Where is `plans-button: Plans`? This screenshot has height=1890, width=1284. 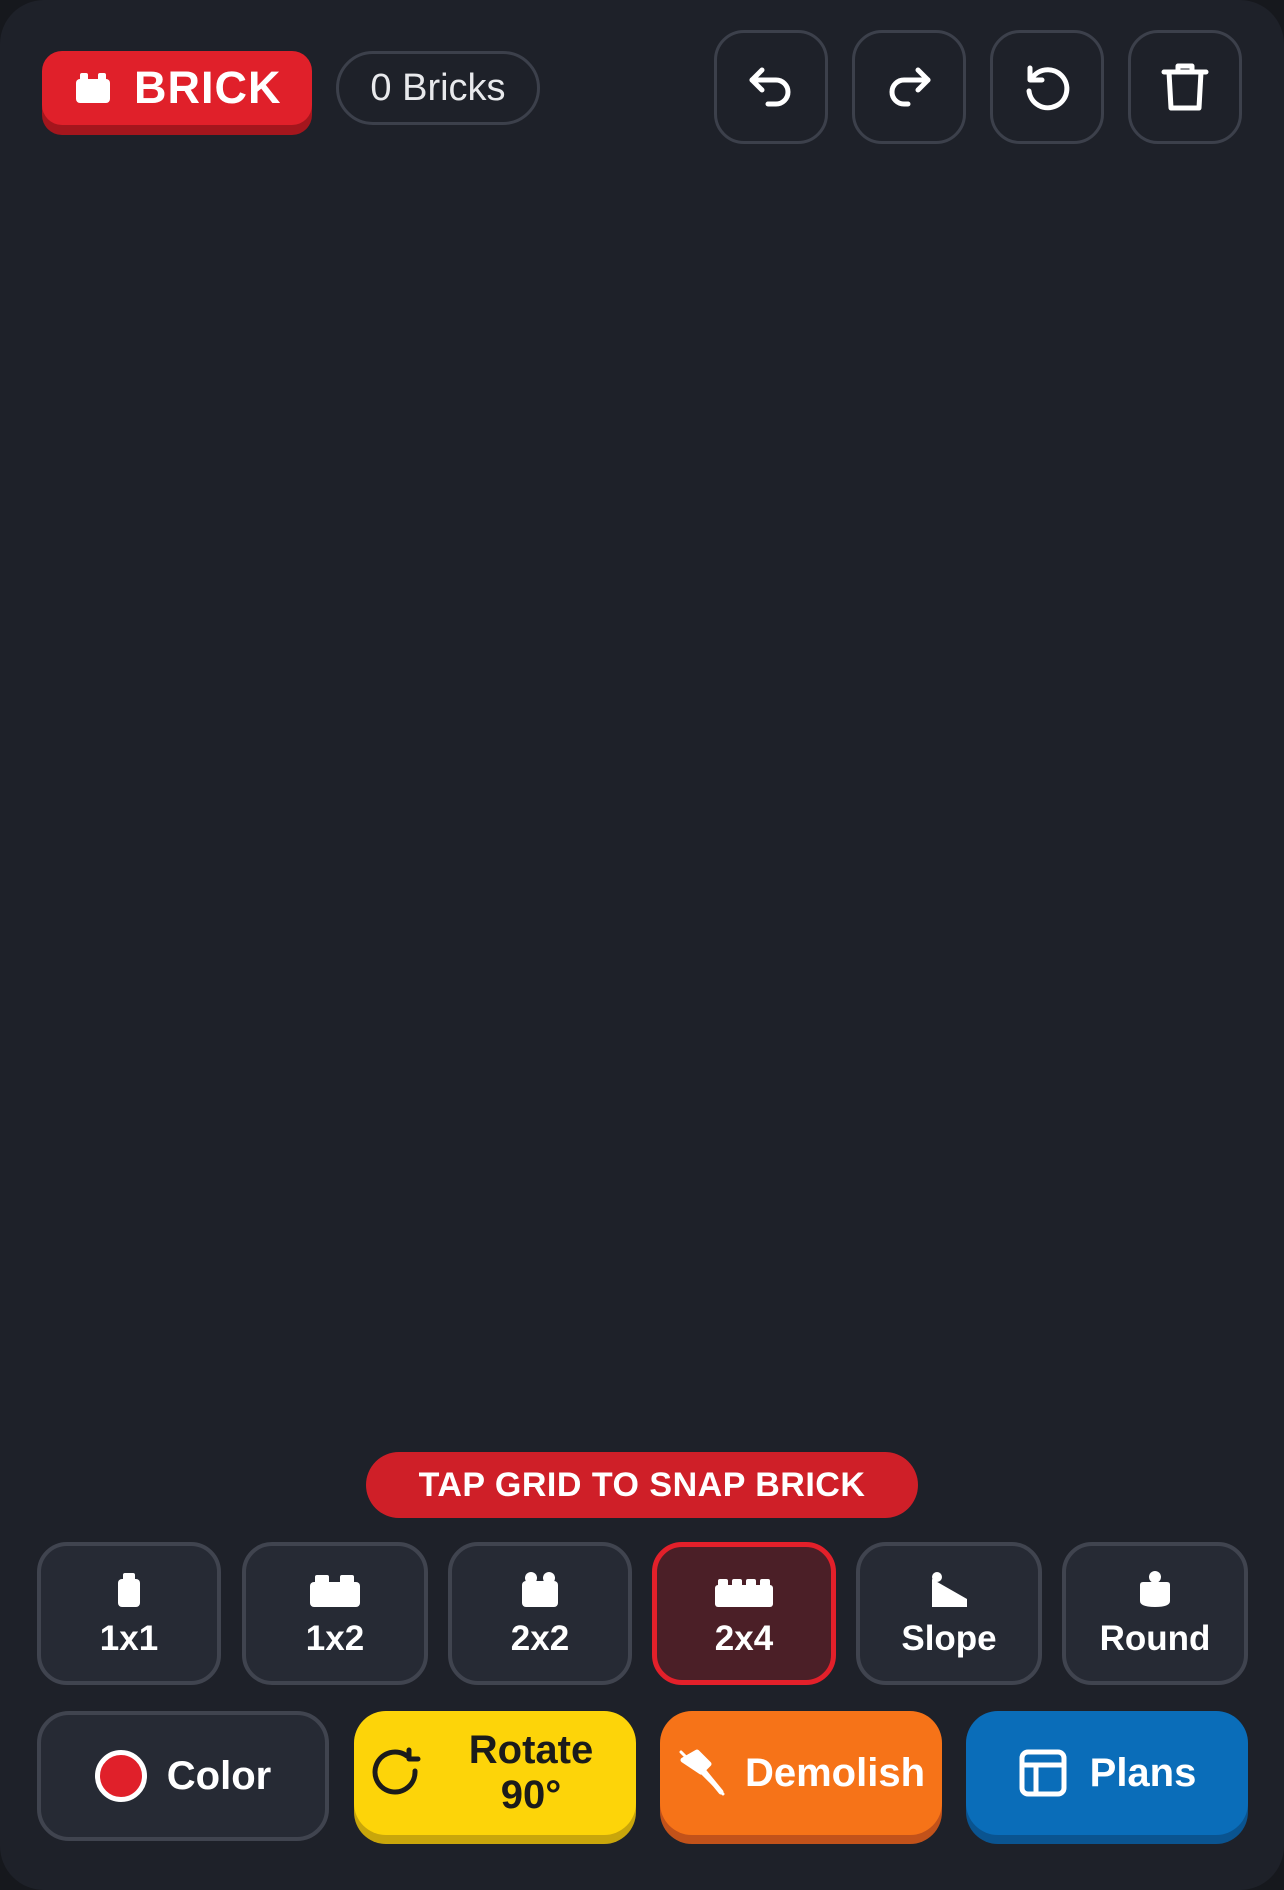 plans-button: Plans is located at coordinates (1107, 1773).